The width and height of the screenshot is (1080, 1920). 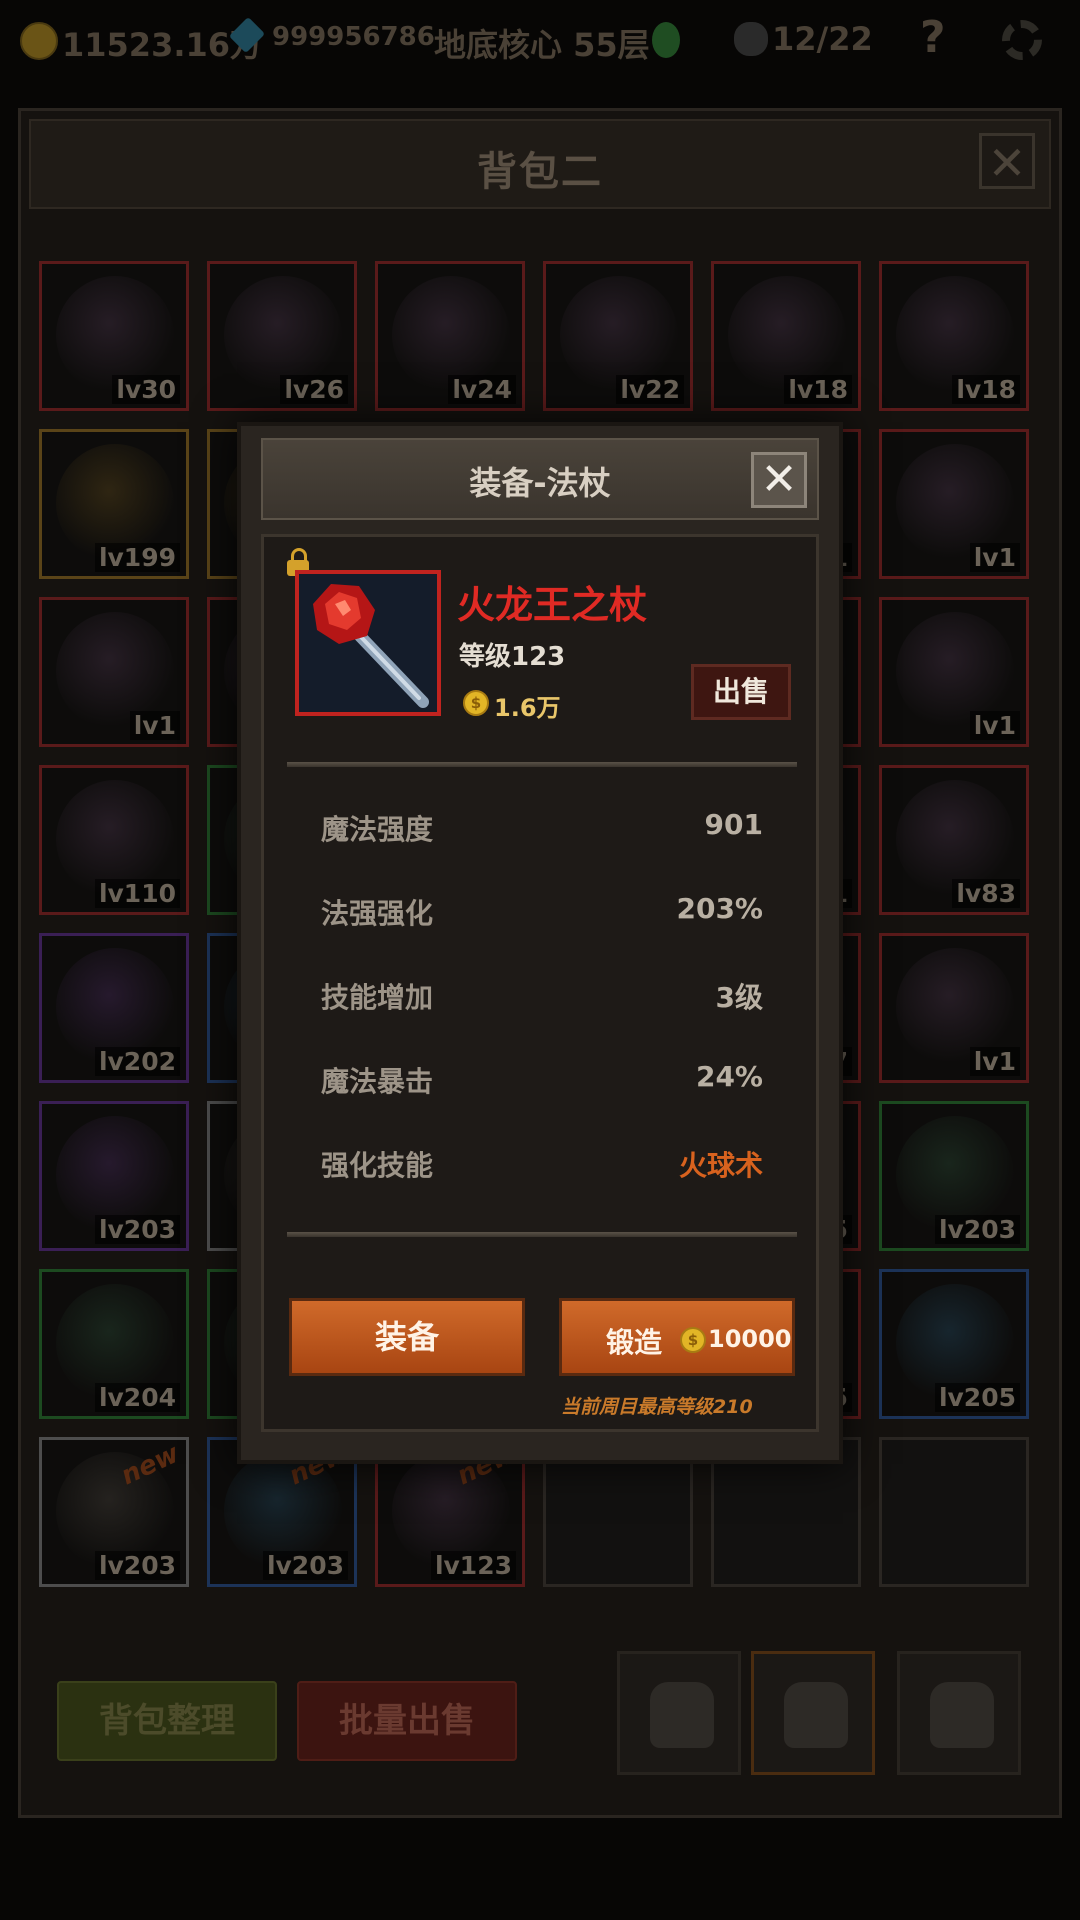 I want to click on settings-gear-icon, so click(x=1022, y=40).